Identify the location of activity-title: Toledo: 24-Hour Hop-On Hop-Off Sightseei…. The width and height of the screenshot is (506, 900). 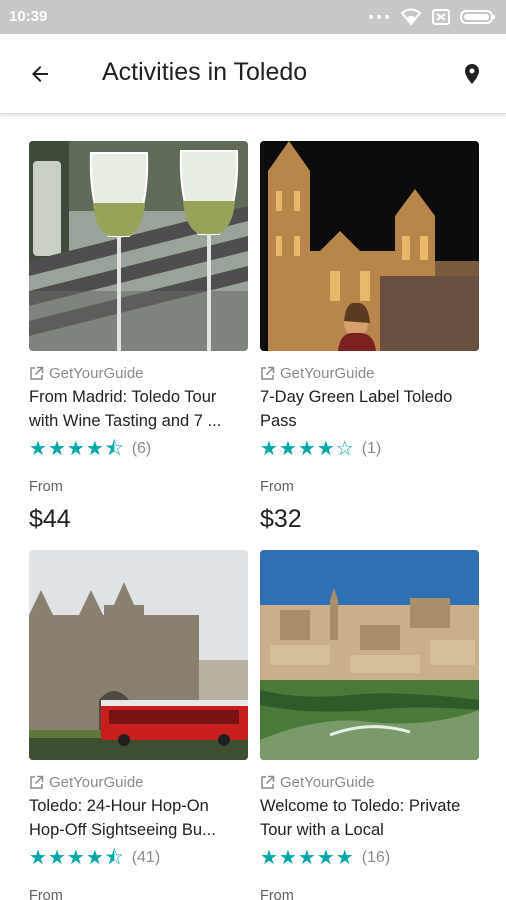
(122, 818).